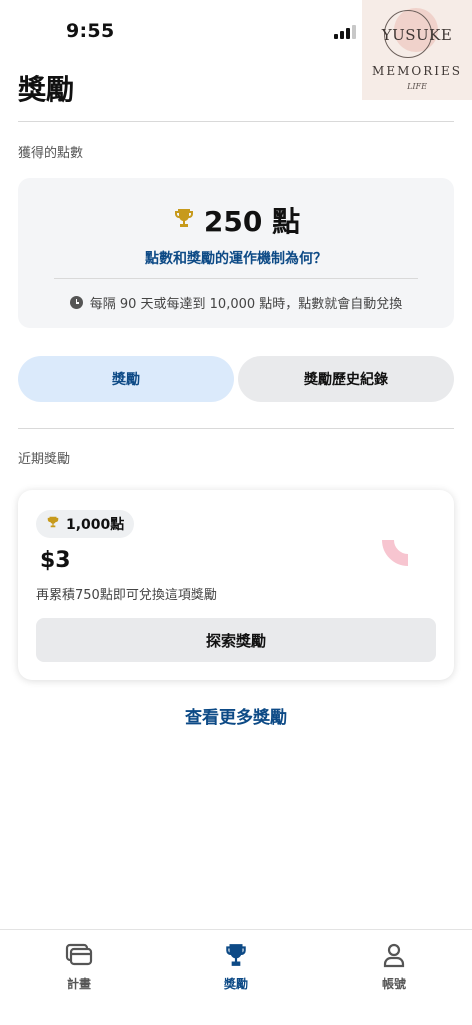 Image resolution: width=472 pixels, height=1025 pixels. I want to click on tab-rewards: 獎勵, so click(126, 379).